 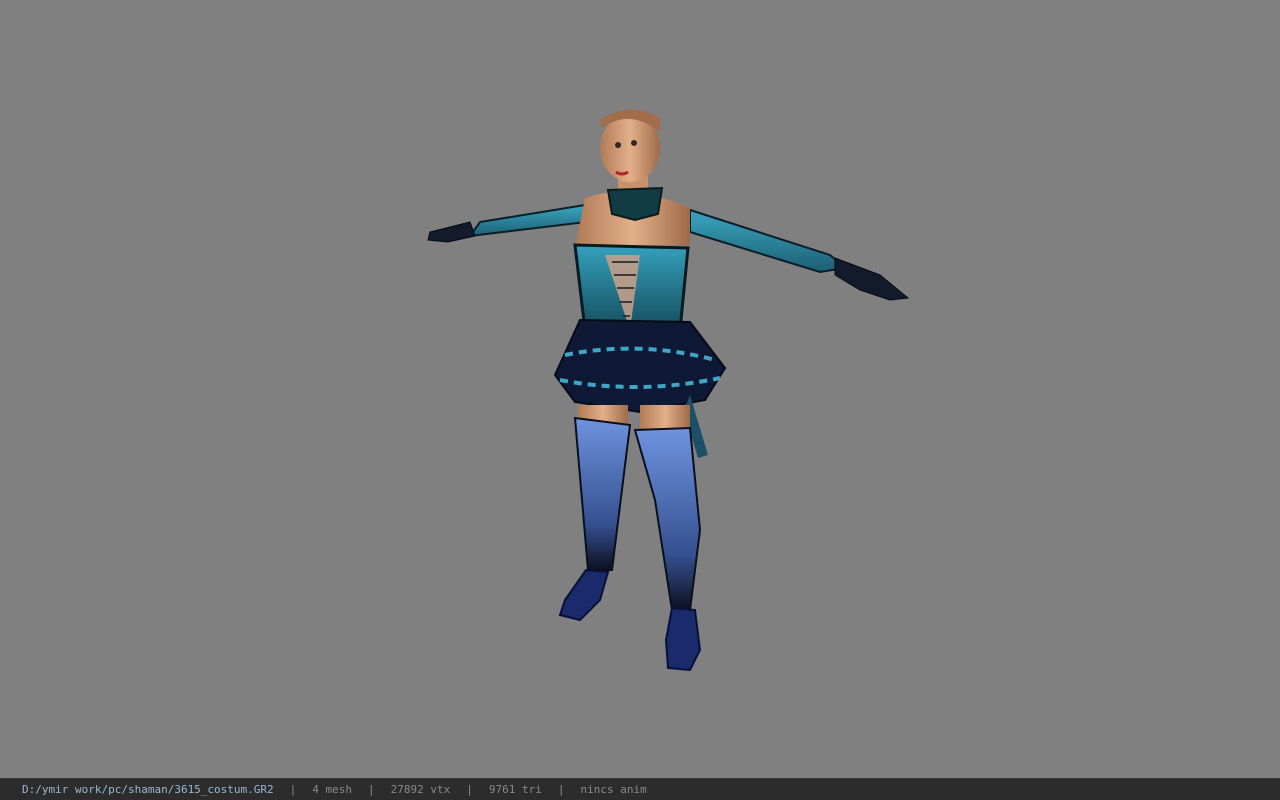 What do you see at coordinates (148, 789) in the screenshot?
I see `file-path: D:/ymir work/pc/shaman/3615_costum.GR2` at bounding box center [148, 789].